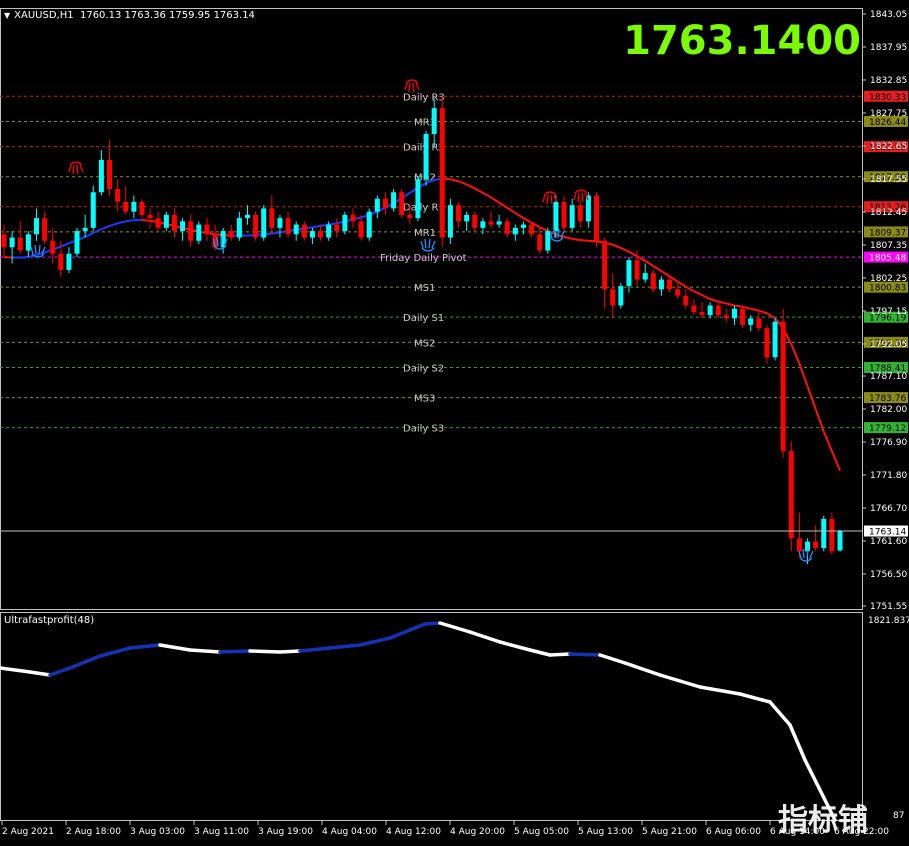  I want to click on time-axis-label: 4 Aug 12:00, so click(413, 832).